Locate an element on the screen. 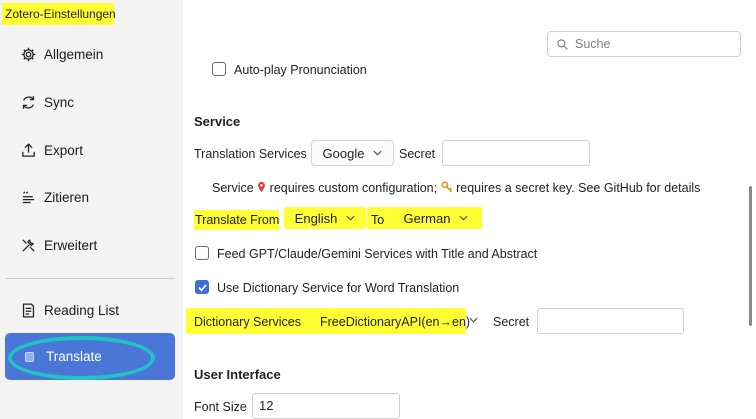  sidebar-item-reading-list: Reading List is located at coordinates (90, 310).